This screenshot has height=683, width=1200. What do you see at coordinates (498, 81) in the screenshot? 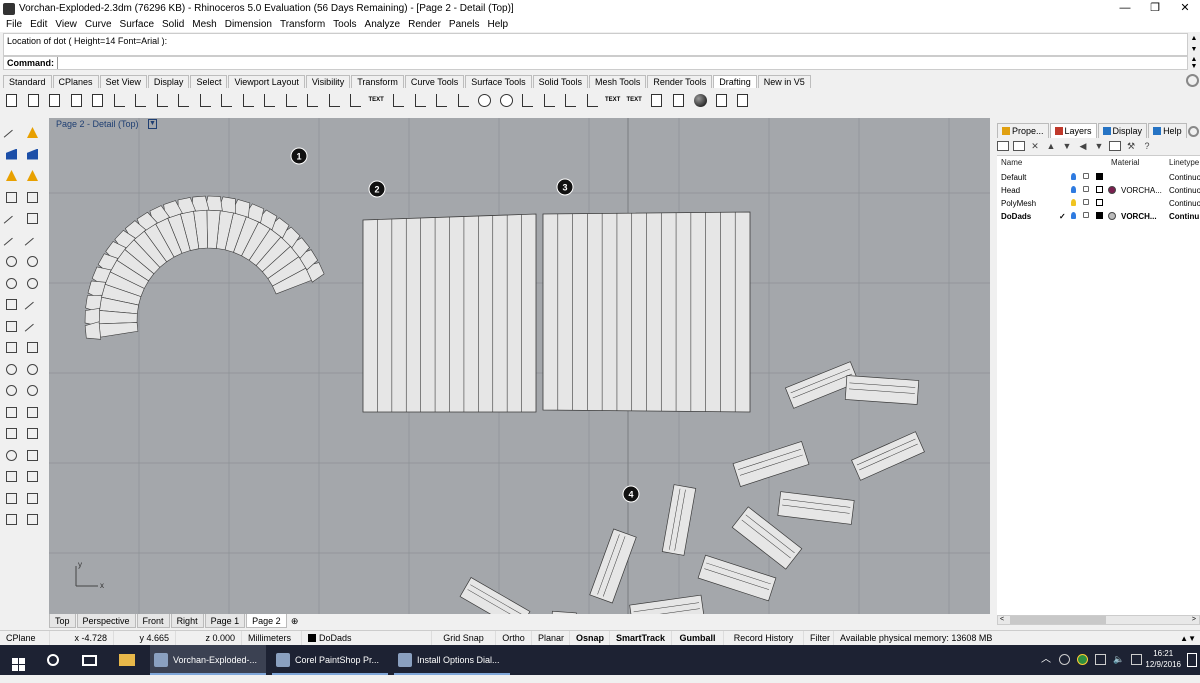
I see `toolbar-tab-surface-tools: Surface Tools` at bounding box center [498, 81].